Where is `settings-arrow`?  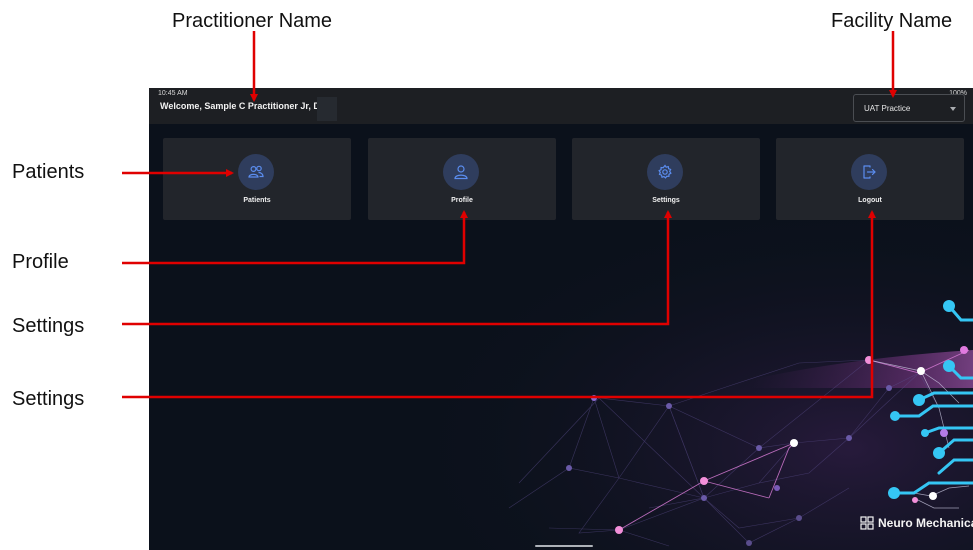
settings-arrow is located at coordinates (397, 268).